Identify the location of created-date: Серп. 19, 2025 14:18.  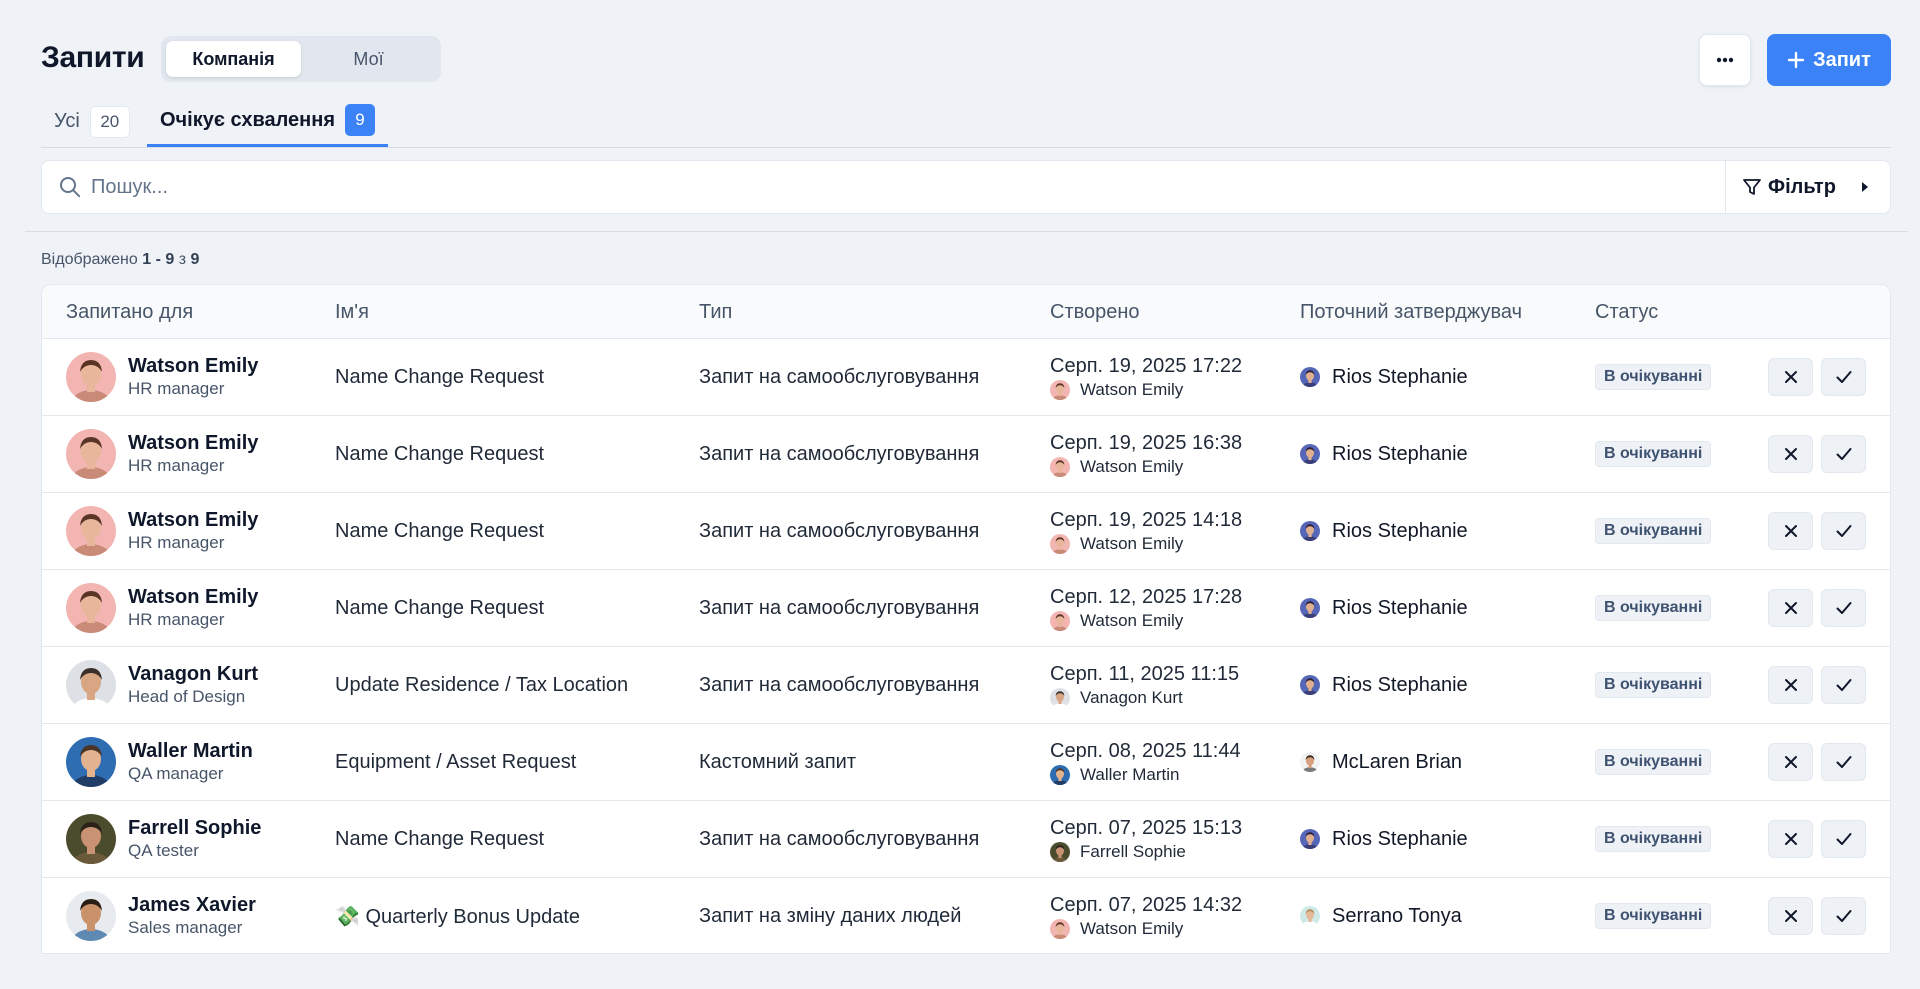
(1146, 519).